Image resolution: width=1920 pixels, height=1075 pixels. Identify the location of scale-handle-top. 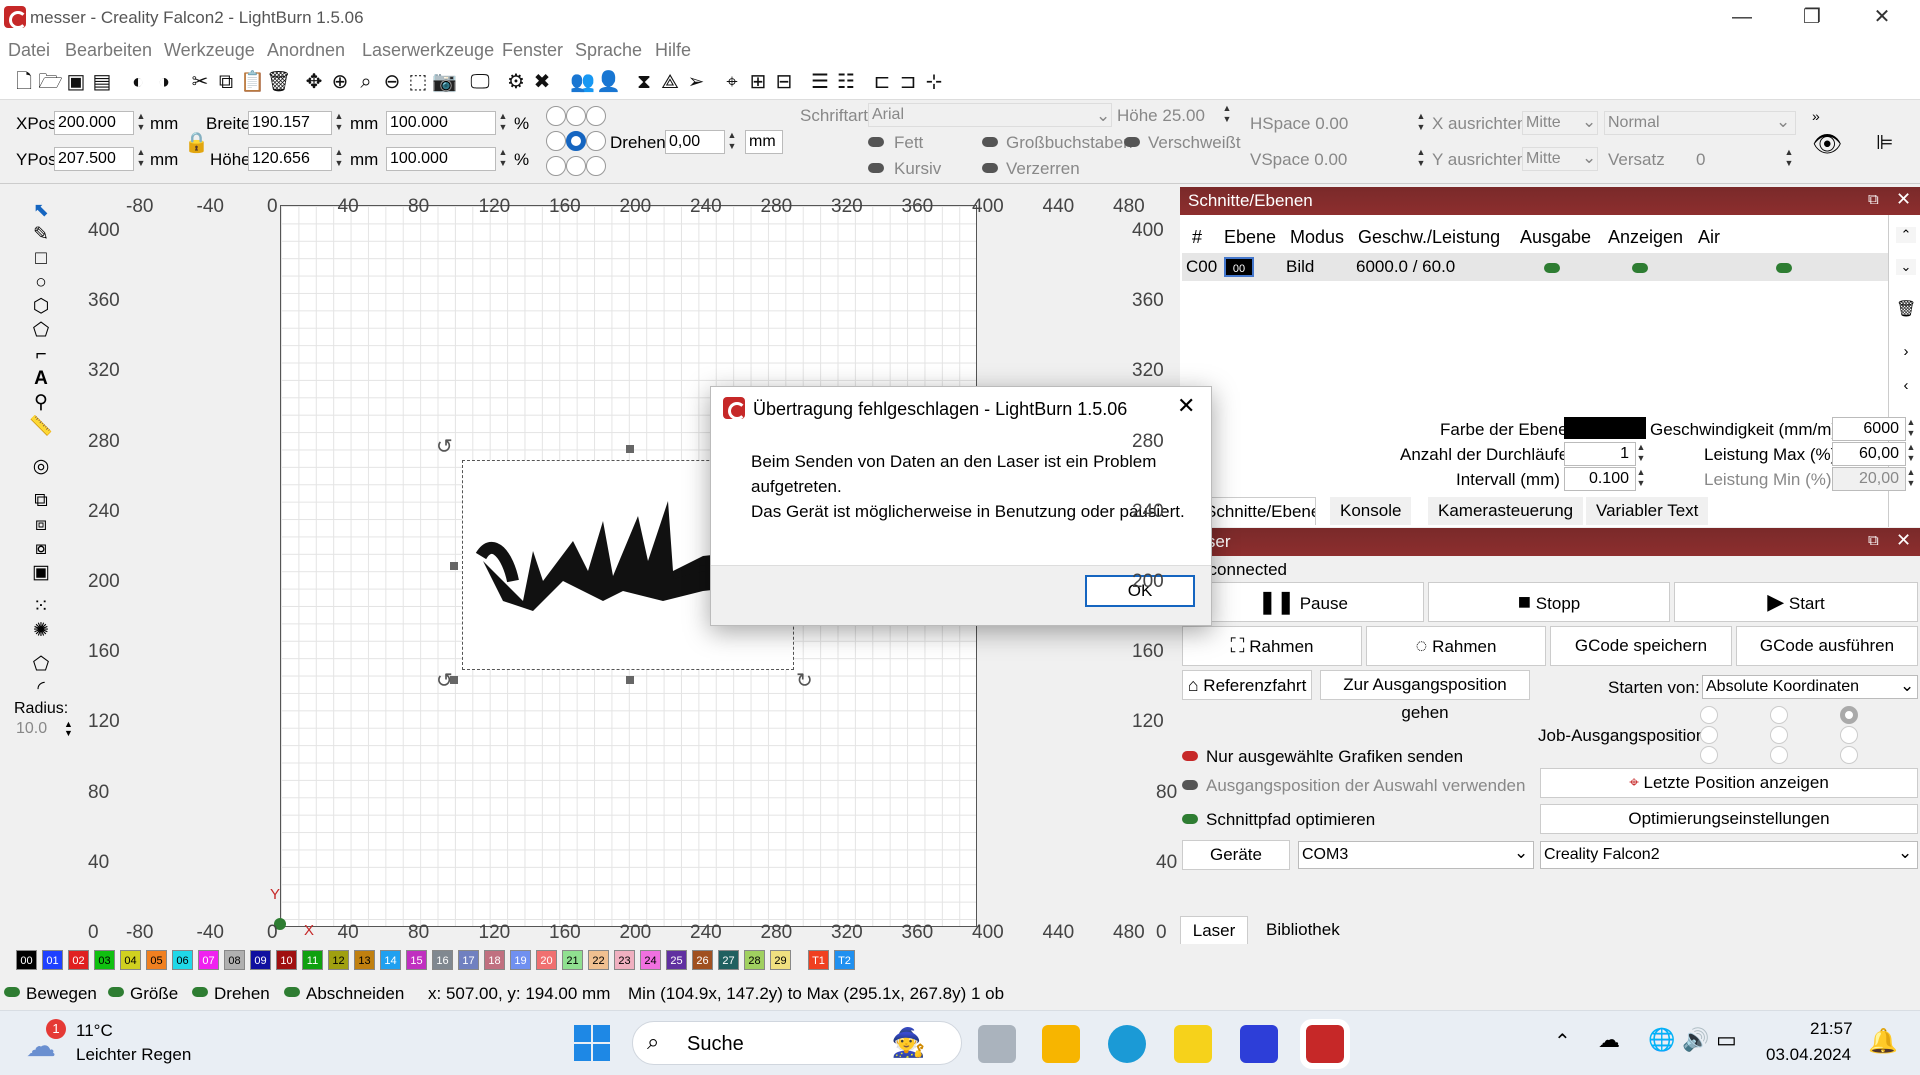
(630, 449).